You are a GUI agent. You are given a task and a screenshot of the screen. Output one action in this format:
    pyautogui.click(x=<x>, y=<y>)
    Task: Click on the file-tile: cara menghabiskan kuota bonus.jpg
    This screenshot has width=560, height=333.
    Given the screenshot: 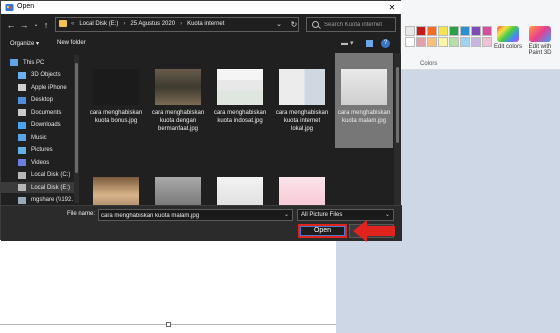 What is the action you would take?
    pyautogui.click(x=116, y=100)
    